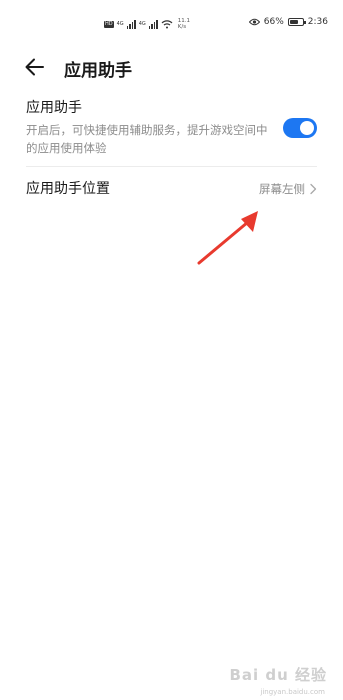  I want to click on battery-icon, so click(296, 22).